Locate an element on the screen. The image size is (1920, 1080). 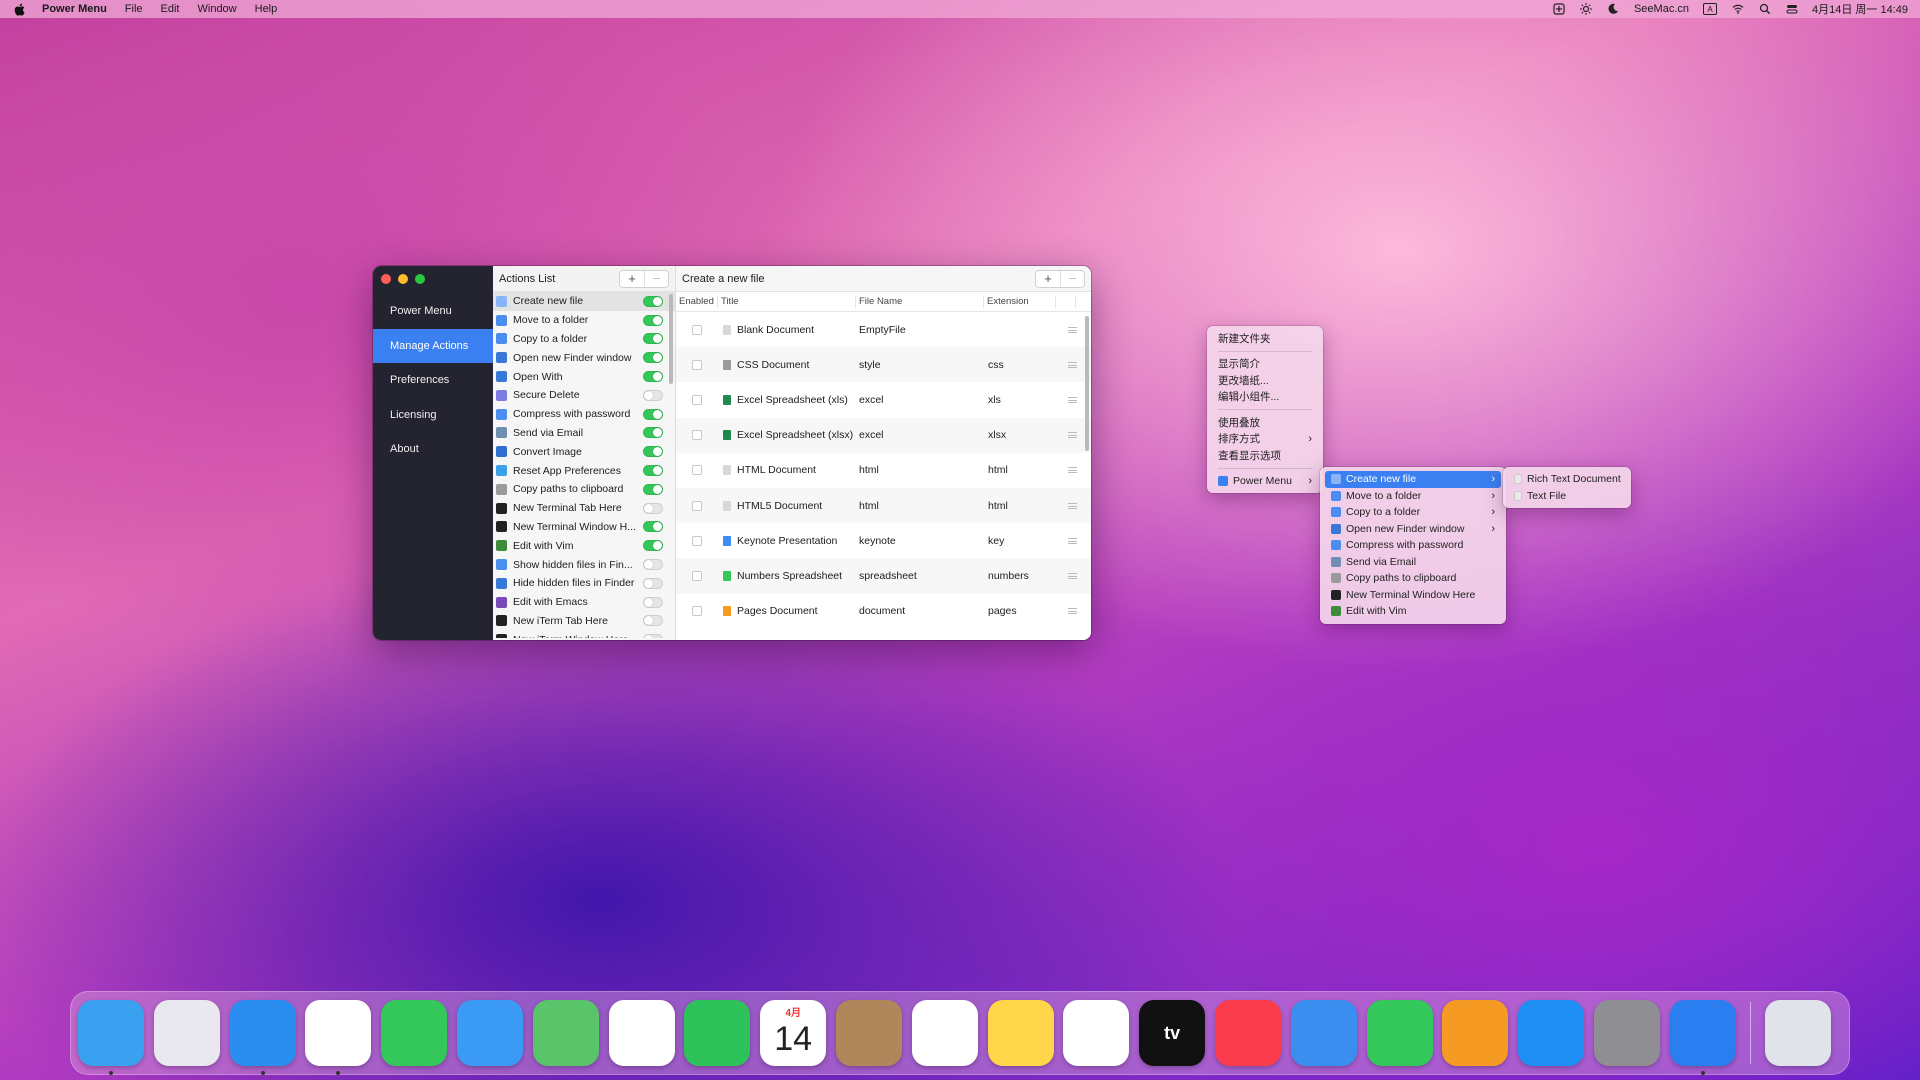
sidebar-item-about: About is located at coordinates (433, 449).